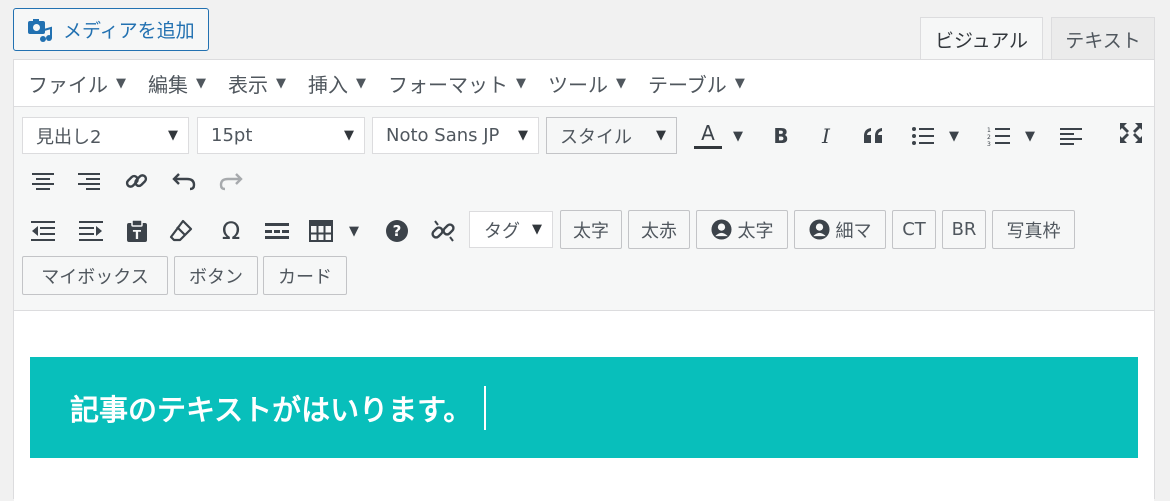  Describe the element at coordinates (914, 229) in the screenshot. I see `quicktag-ct: CT` at that location.